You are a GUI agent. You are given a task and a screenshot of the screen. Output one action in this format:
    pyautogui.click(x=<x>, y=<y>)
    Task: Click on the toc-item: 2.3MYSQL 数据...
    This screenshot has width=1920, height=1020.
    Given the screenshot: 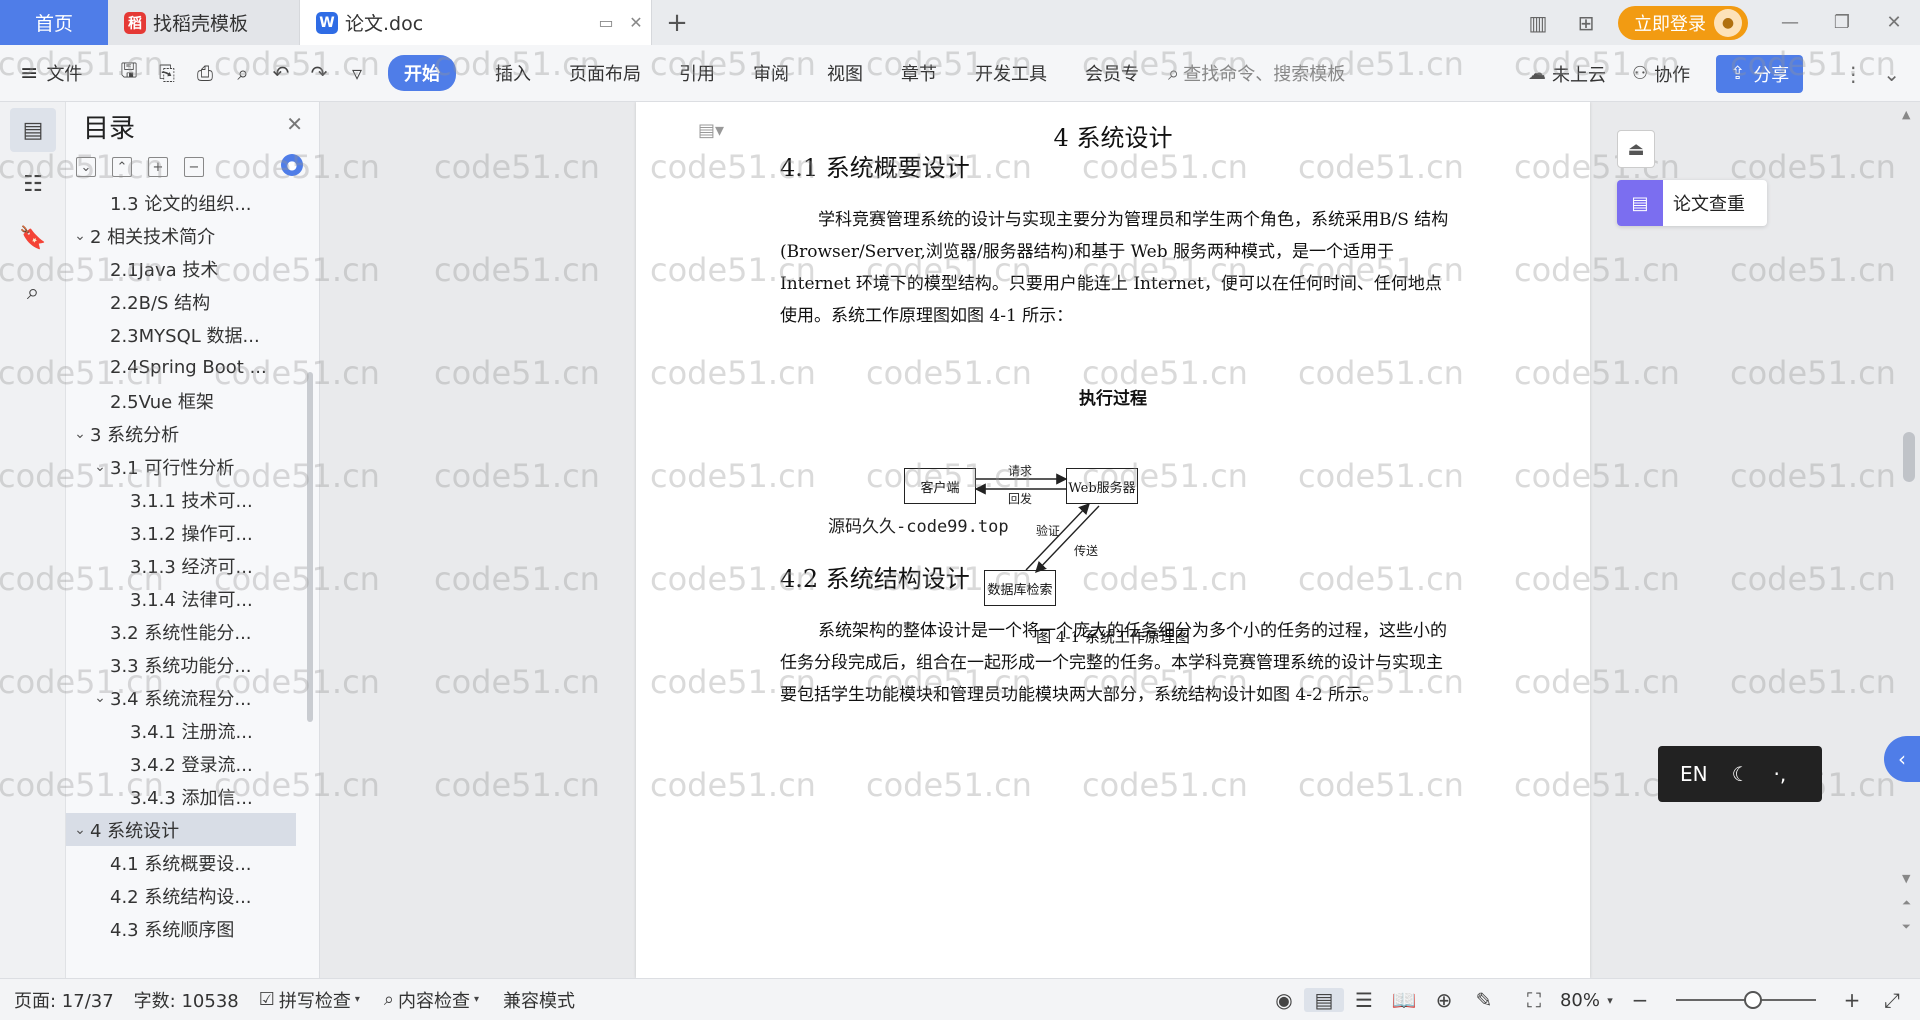 What is the action you would take?
    pyautogui.click(x=181, y=334)
    